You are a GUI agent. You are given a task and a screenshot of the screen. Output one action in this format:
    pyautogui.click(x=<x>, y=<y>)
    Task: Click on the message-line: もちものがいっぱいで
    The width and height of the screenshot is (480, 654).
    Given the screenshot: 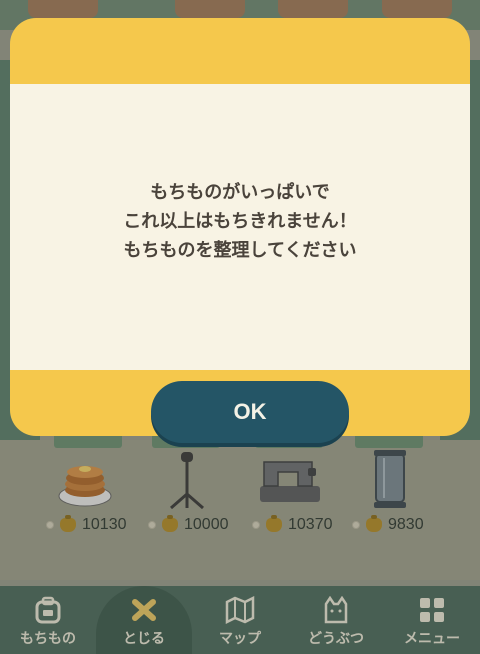 What is the action you would take?
    pyautogui.click(x=240, y=192)
    